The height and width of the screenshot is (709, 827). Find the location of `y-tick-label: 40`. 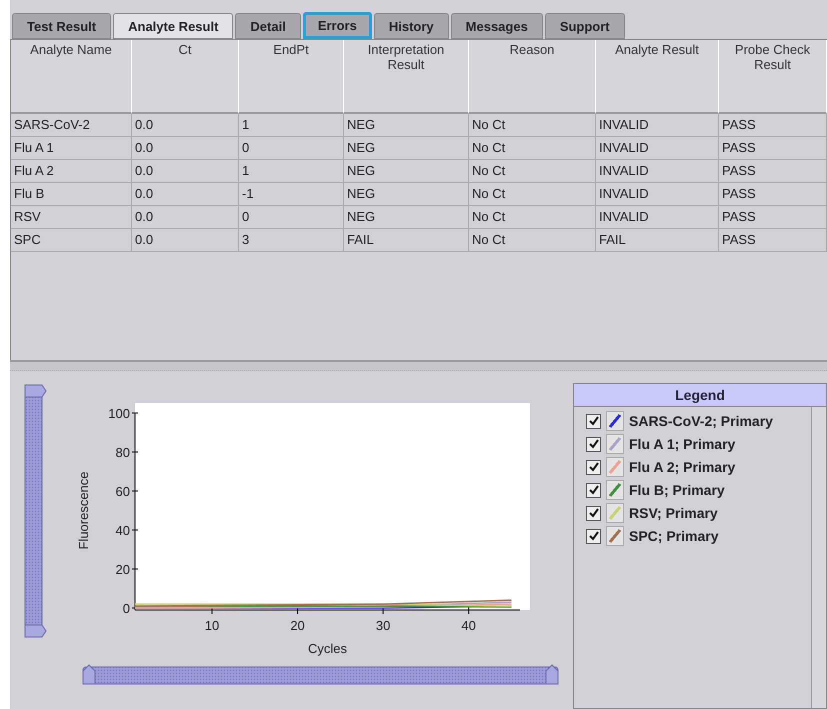

y-tick-label: 40 is located at coordinates (123, 530).